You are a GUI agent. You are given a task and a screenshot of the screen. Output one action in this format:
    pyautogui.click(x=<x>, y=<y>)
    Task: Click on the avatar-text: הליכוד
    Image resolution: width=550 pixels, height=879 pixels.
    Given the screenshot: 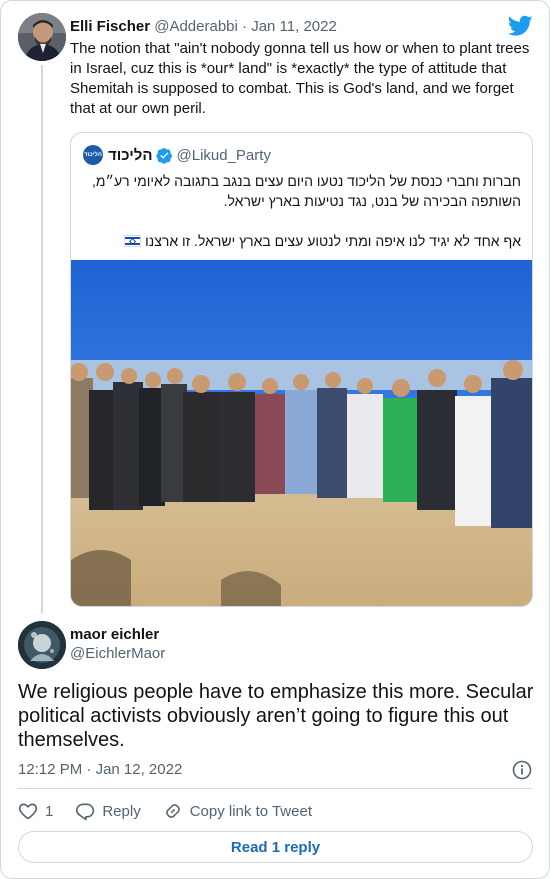 What is the action you would take?
    pyautogui.click(x=93, y=155)
    